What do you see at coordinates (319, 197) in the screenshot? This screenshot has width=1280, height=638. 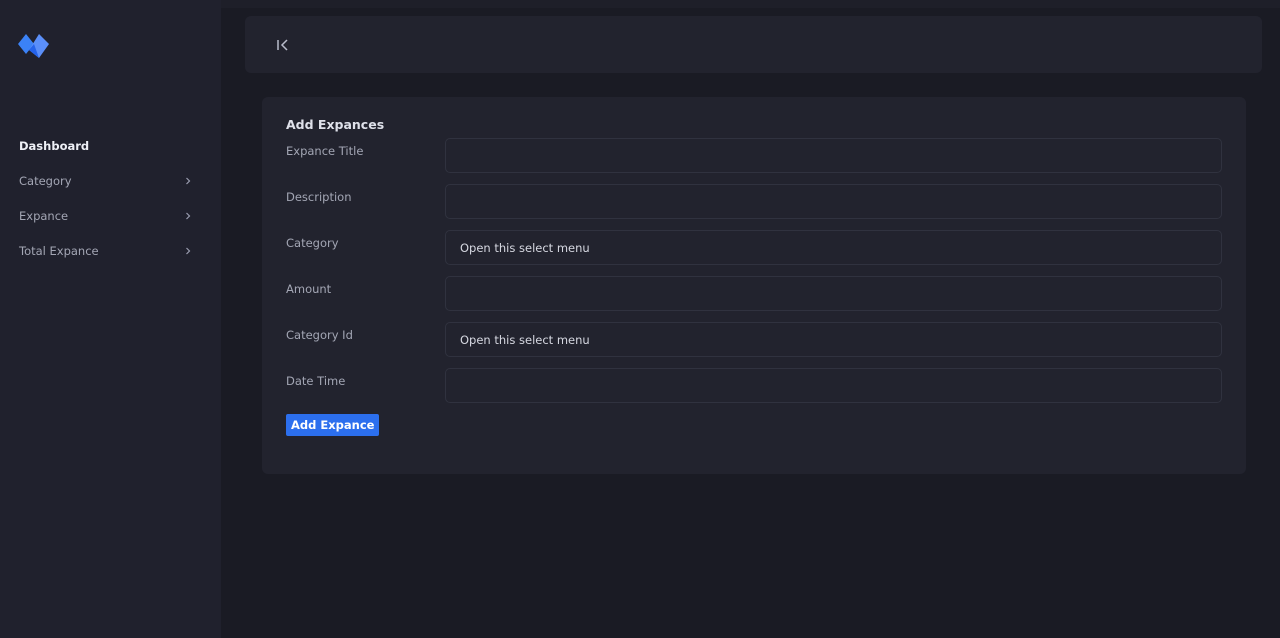 I see `description-label: Description` at bounding box center [319, 197].